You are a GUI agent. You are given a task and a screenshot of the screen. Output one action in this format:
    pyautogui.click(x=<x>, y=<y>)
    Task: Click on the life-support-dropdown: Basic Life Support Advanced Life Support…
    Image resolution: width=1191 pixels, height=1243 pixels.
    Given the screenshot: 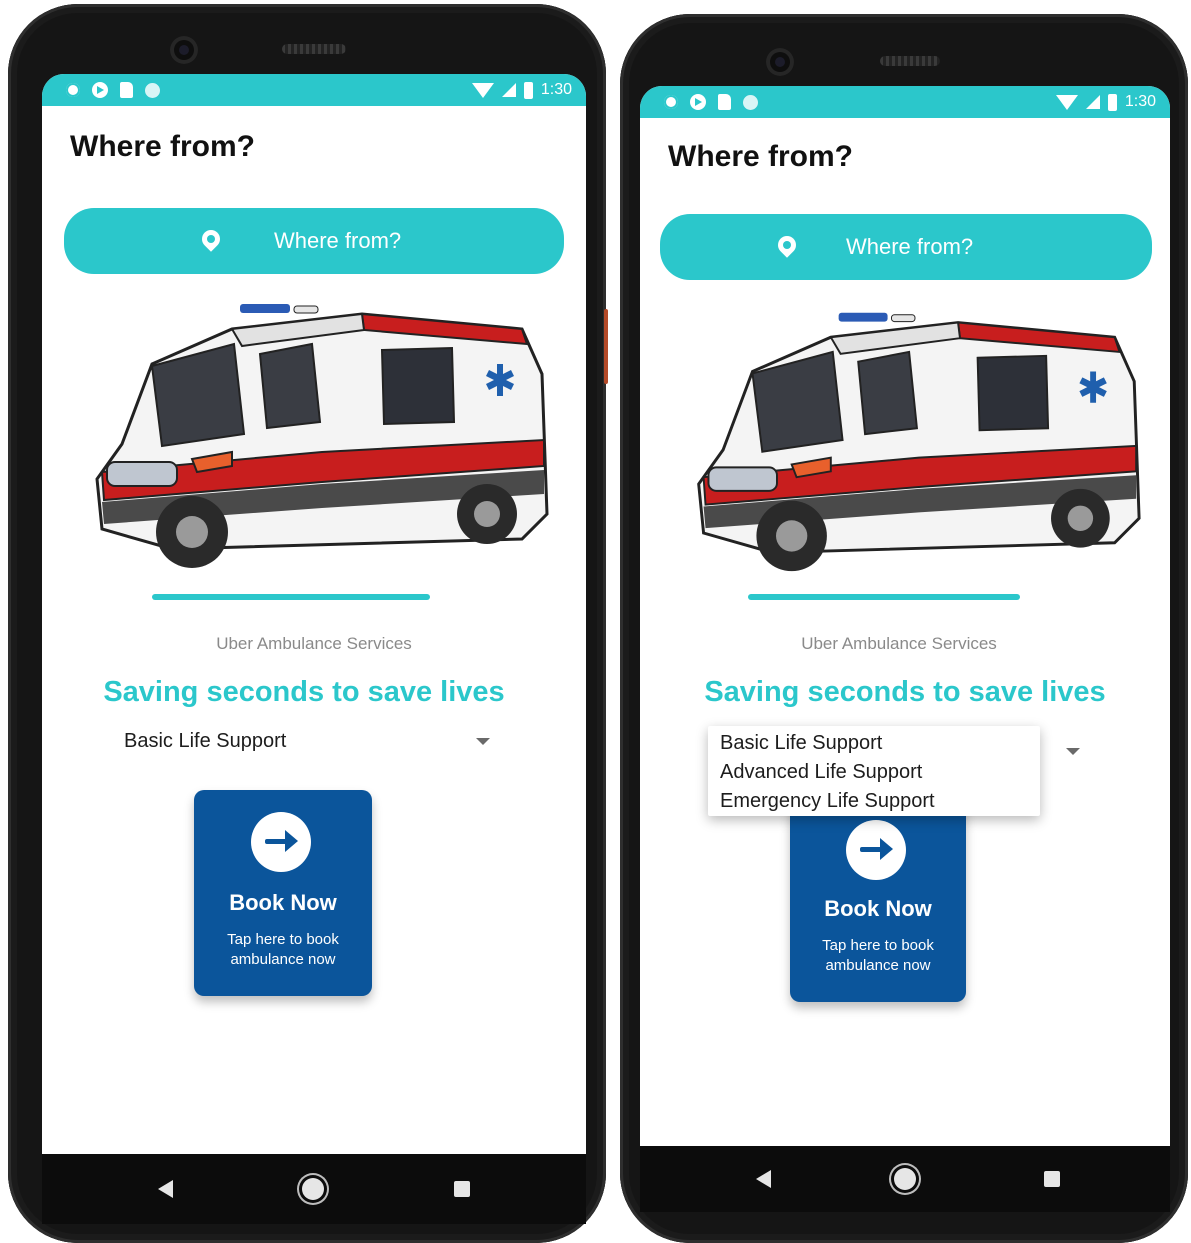 What is the action you would take?
    pyautogui.click(x=874, y=771)
    